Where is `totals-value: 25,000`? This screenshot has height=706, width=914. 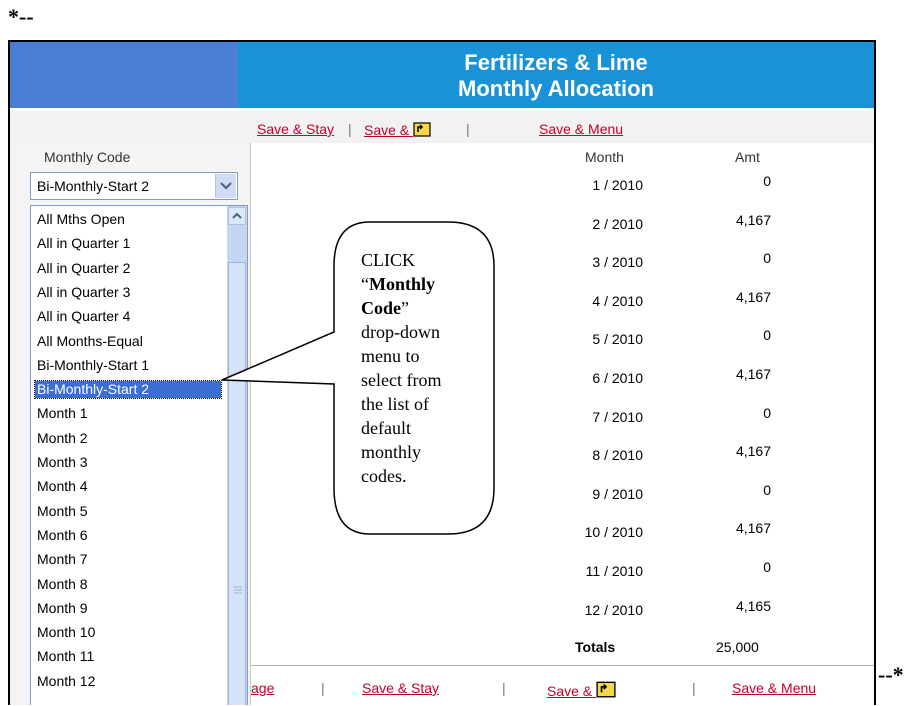
totals-value: 25,000 is located at coordinates (737, 647).